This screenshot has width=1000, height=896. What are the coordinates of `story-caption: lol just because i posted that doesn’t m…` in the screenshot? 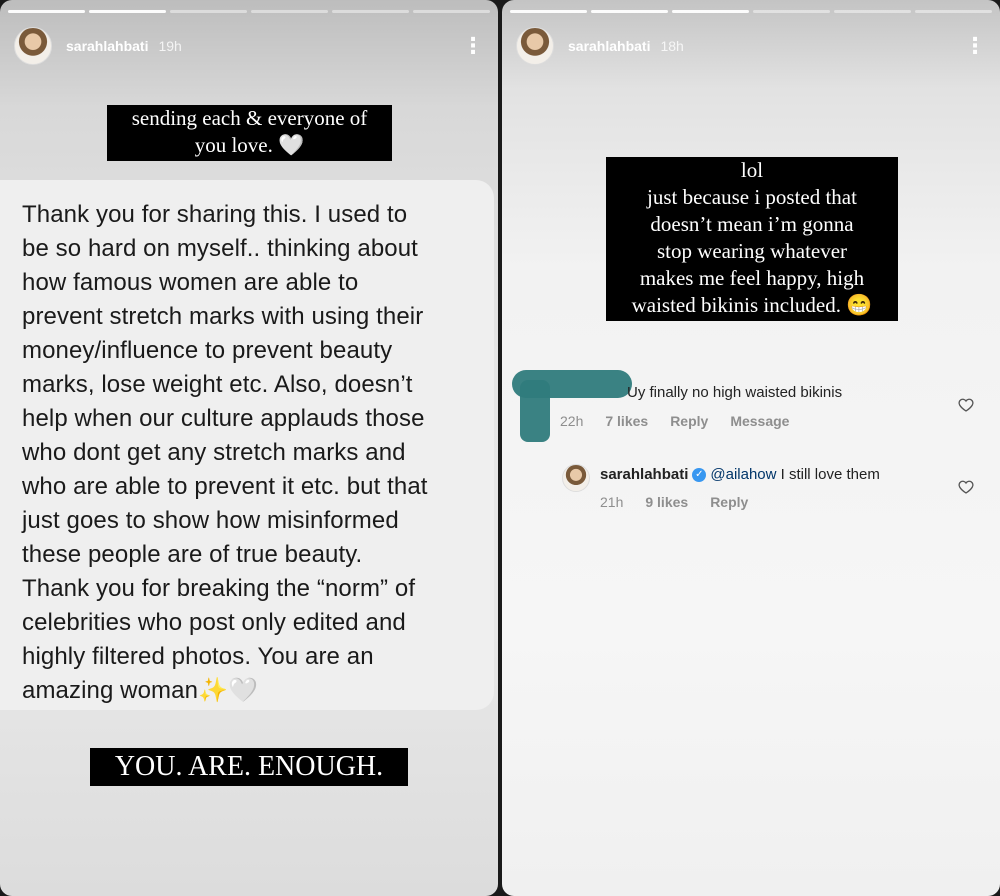 It's located at (752, 239).